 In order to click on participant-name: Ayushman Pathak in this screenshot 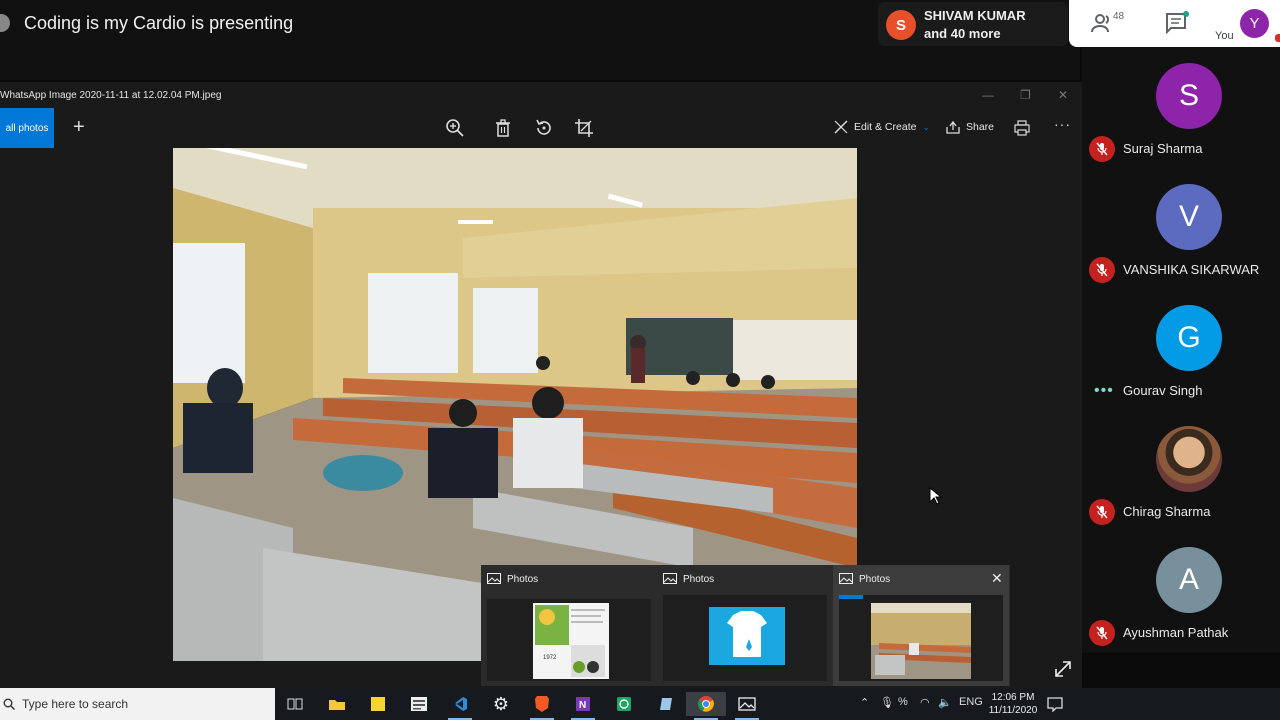, I will do `click(1176, 632)`.